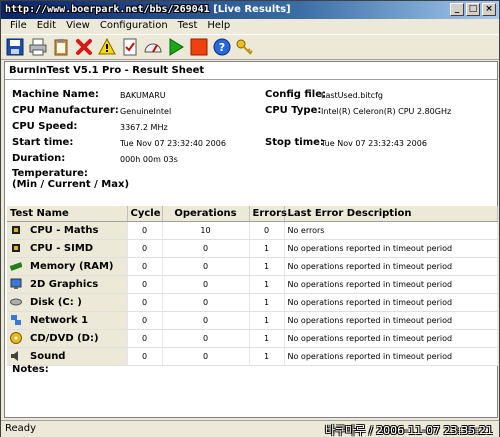 The width and height of the screenshot is (500, 437). Describe the element at coordinates (64, 338) in the screenshot. I see `test-name: CD/DVD (D:)` at that location.